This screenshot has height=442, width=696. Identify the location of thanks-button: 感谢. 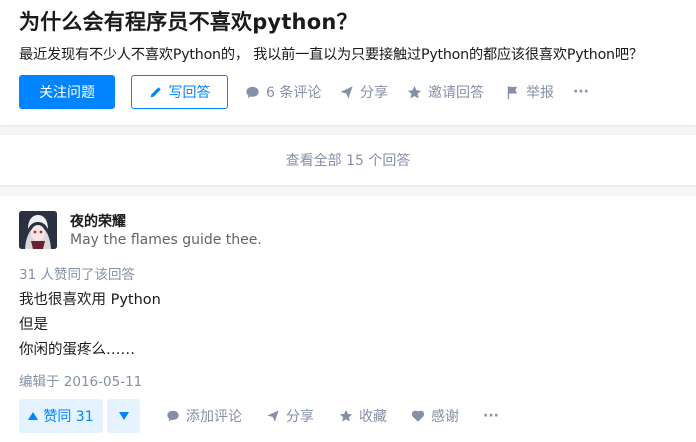
(435, 416).